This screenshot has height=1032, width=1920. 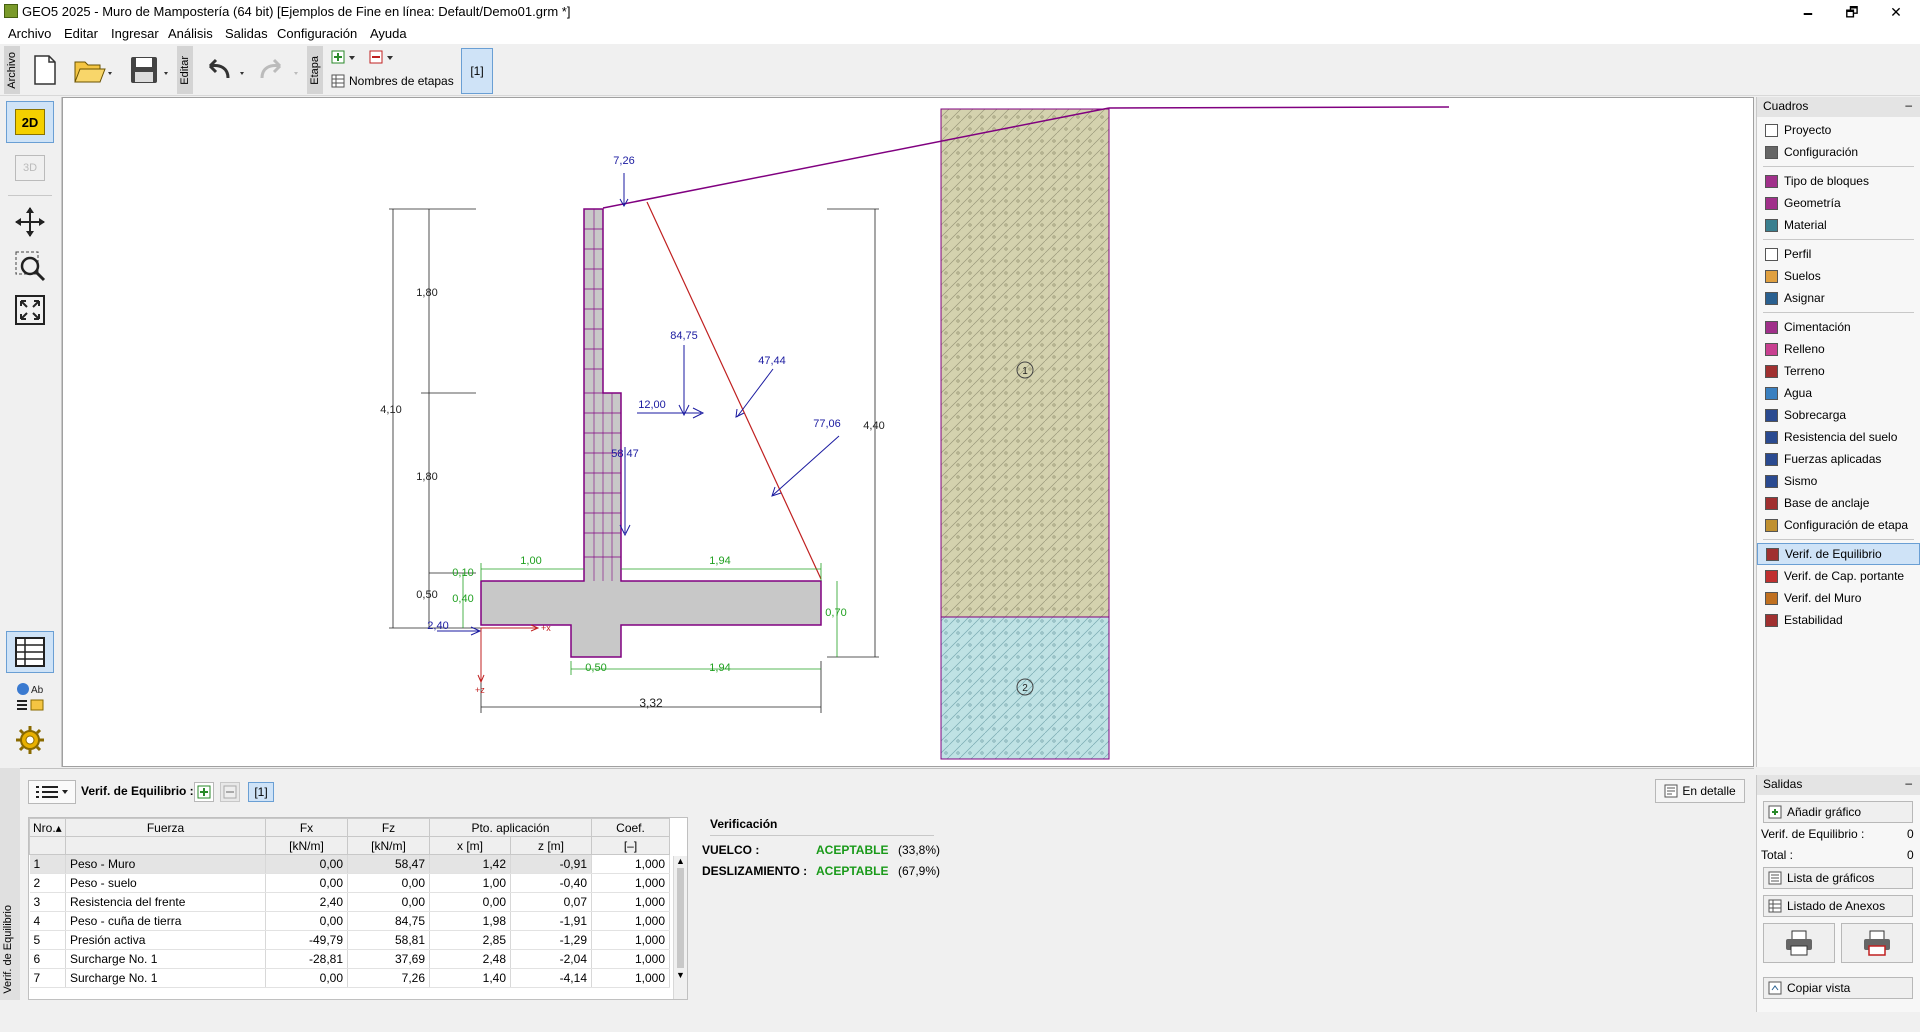 What do you see at coordinates (1838, 152) in the screenshot?
I see `frame-item-settings: Configuración` at bounding box center [1838, 152].